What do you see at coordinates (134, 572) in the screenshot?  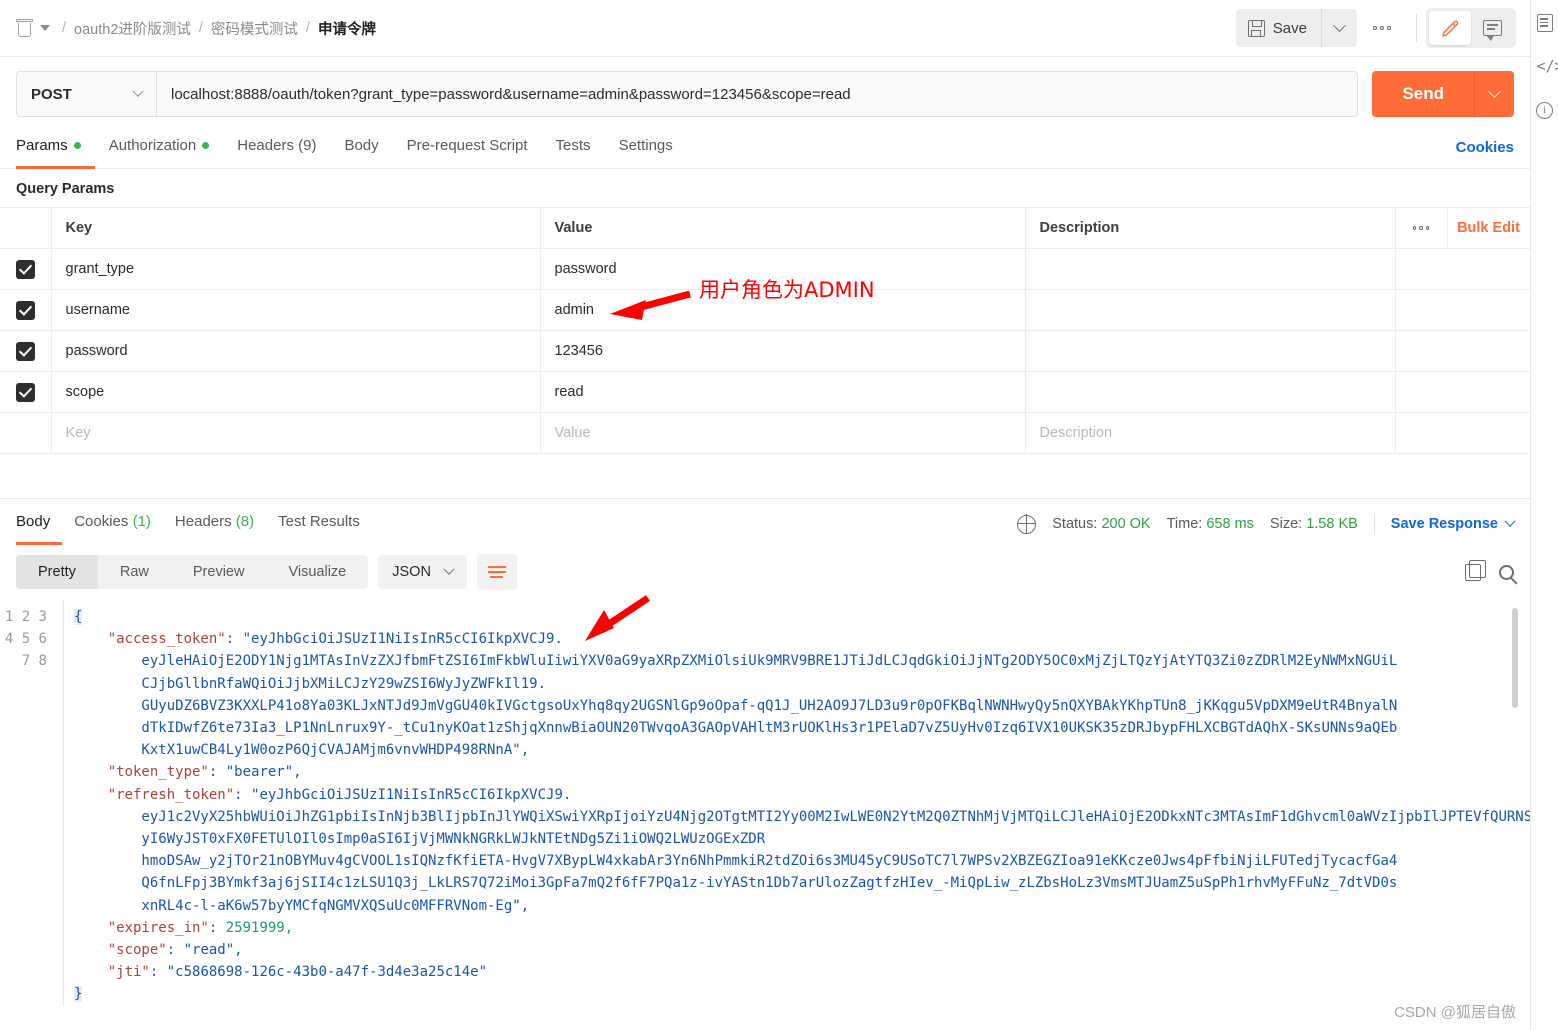 I see `view-mode-raw: Raw` at bounding box center [134, 572].